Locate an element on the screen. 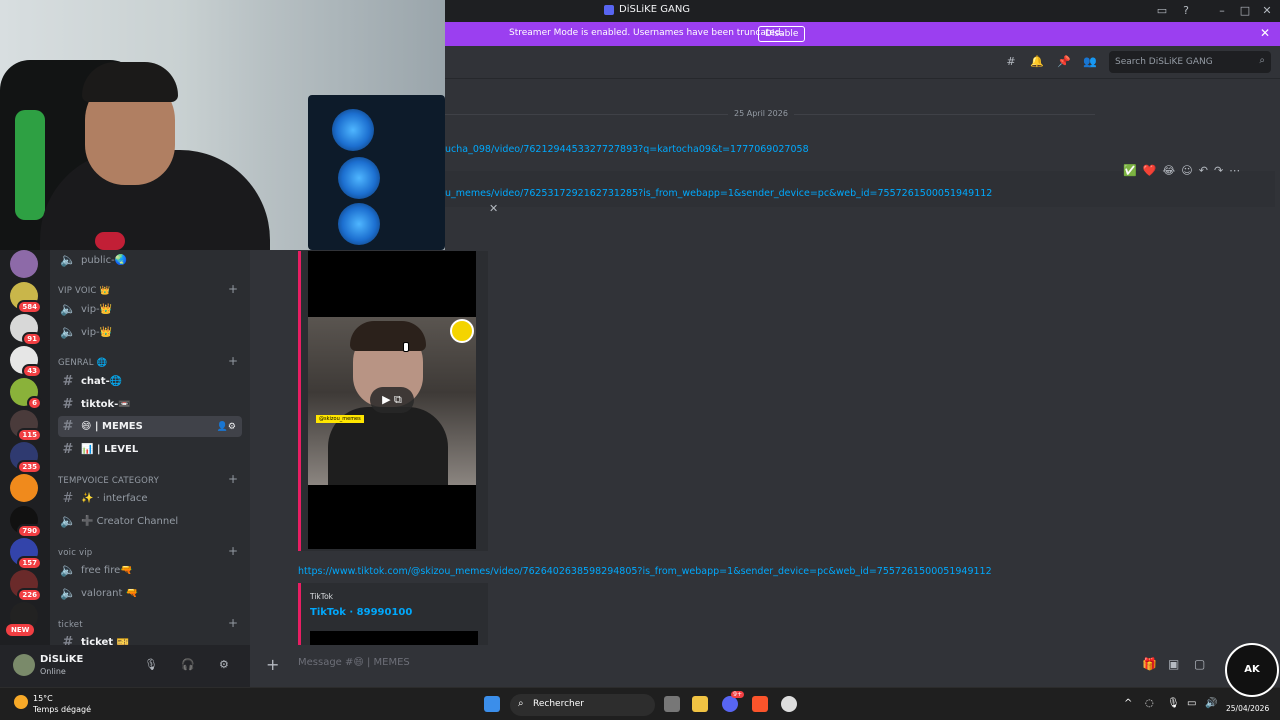 This screenshot has width=1280, height=720. help-icon: ? is located at coordinates (1186, 11).